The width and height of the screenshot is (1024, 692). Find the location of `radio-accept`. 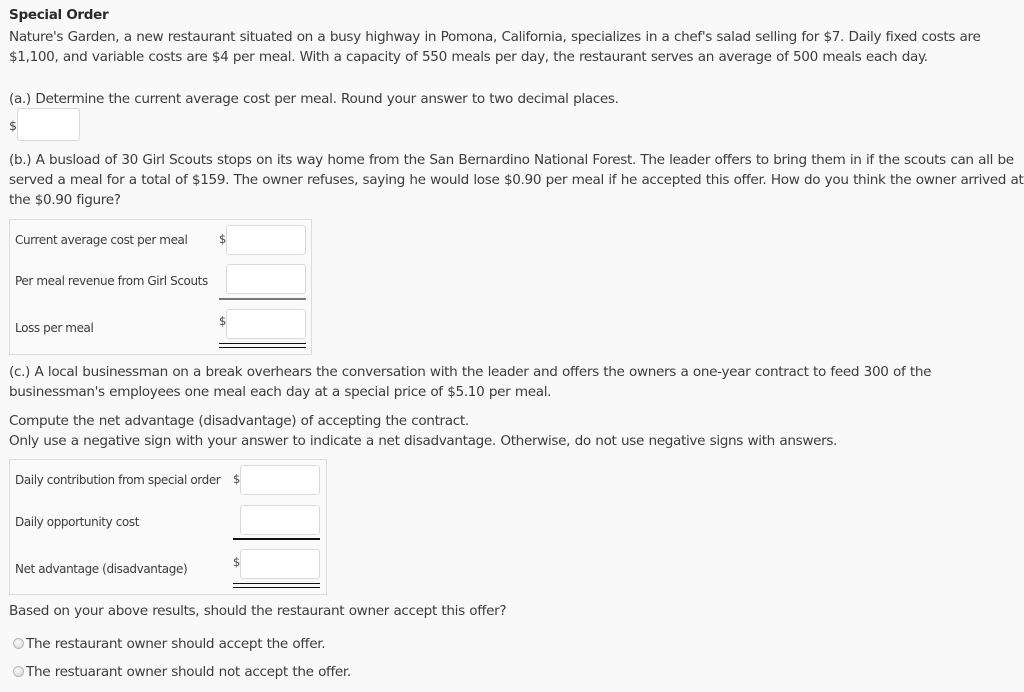

radio-accept is located at coordinates (18, 643).